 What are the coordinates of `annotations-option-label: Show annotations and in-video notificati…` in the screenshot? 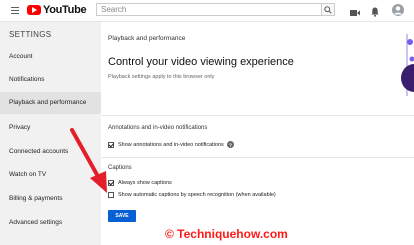 It's located at (171, 145).